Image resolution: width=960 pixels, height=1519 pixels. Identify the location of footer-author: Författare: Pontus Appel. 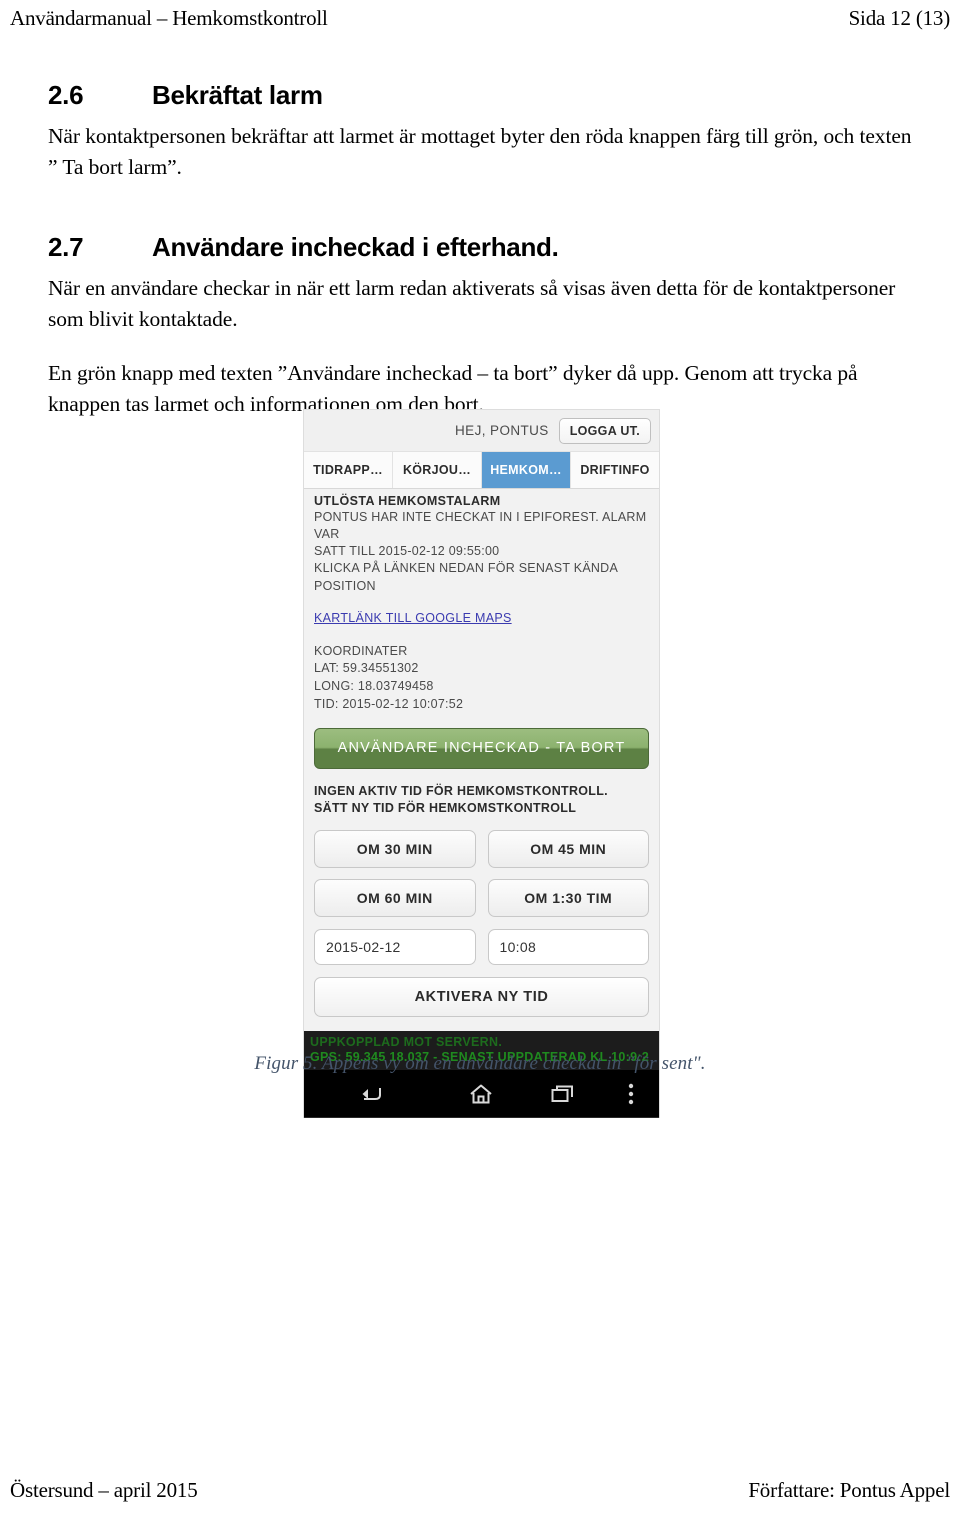
(849, 1490).